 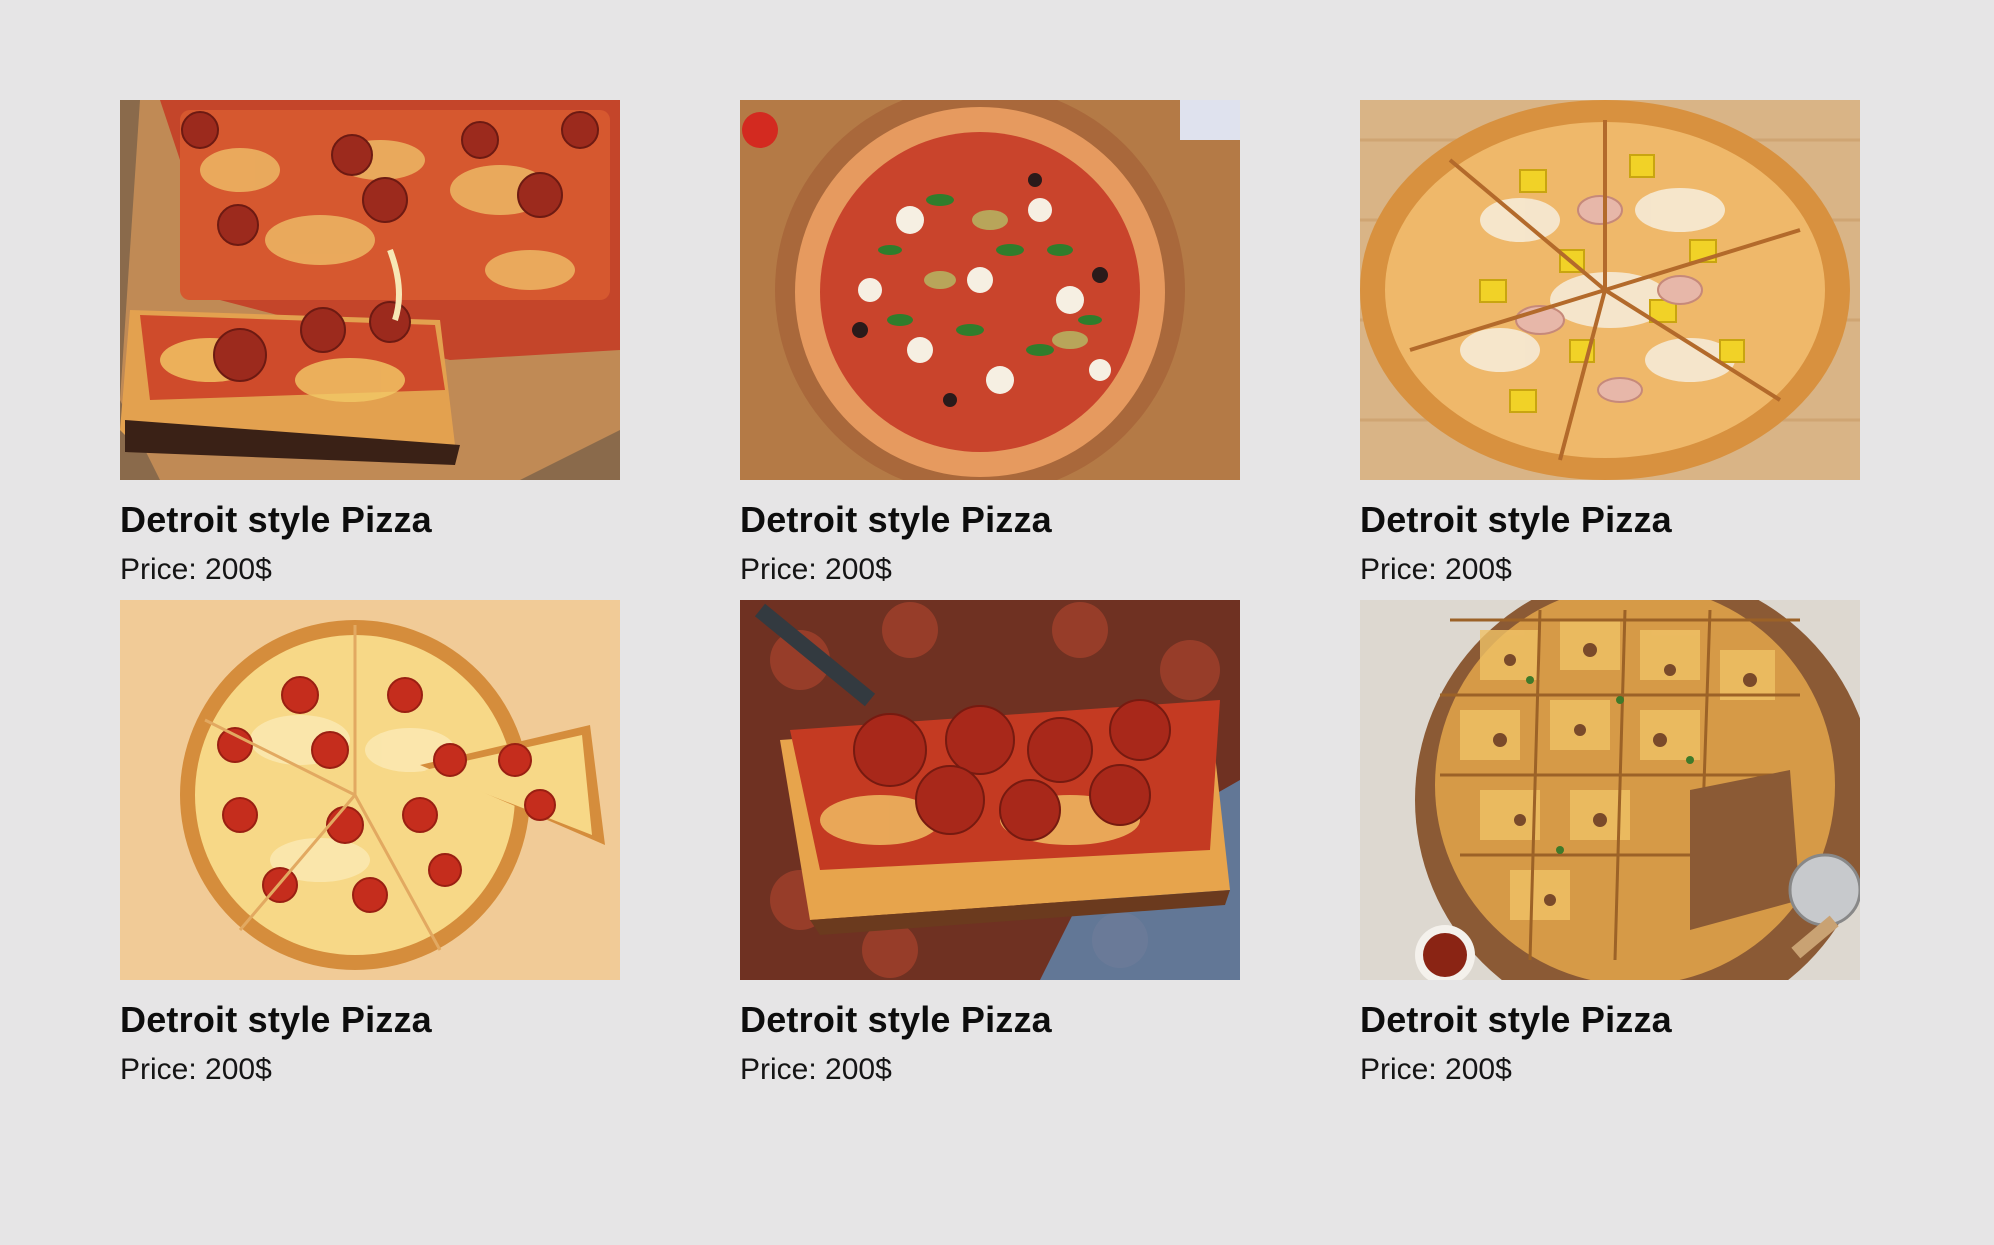 I want to click on pizza-pepperoni-round-photo-icon, so click(x=370, y=790).